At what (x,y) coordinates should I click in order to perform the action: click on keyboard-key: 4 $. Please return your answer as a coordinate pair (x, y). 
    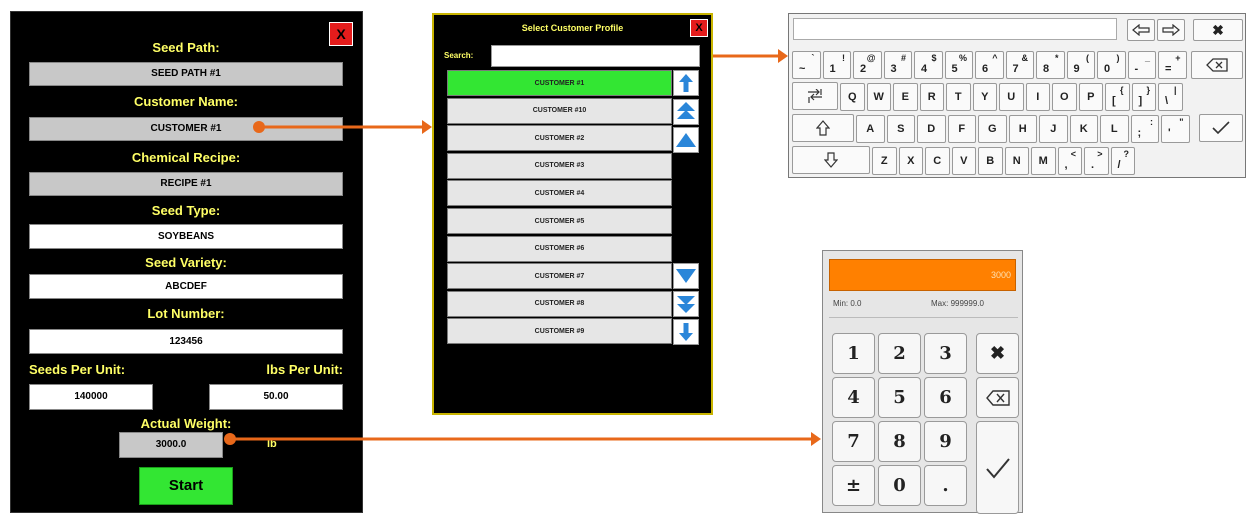
    Looking at the image, I should click on (928, 65).